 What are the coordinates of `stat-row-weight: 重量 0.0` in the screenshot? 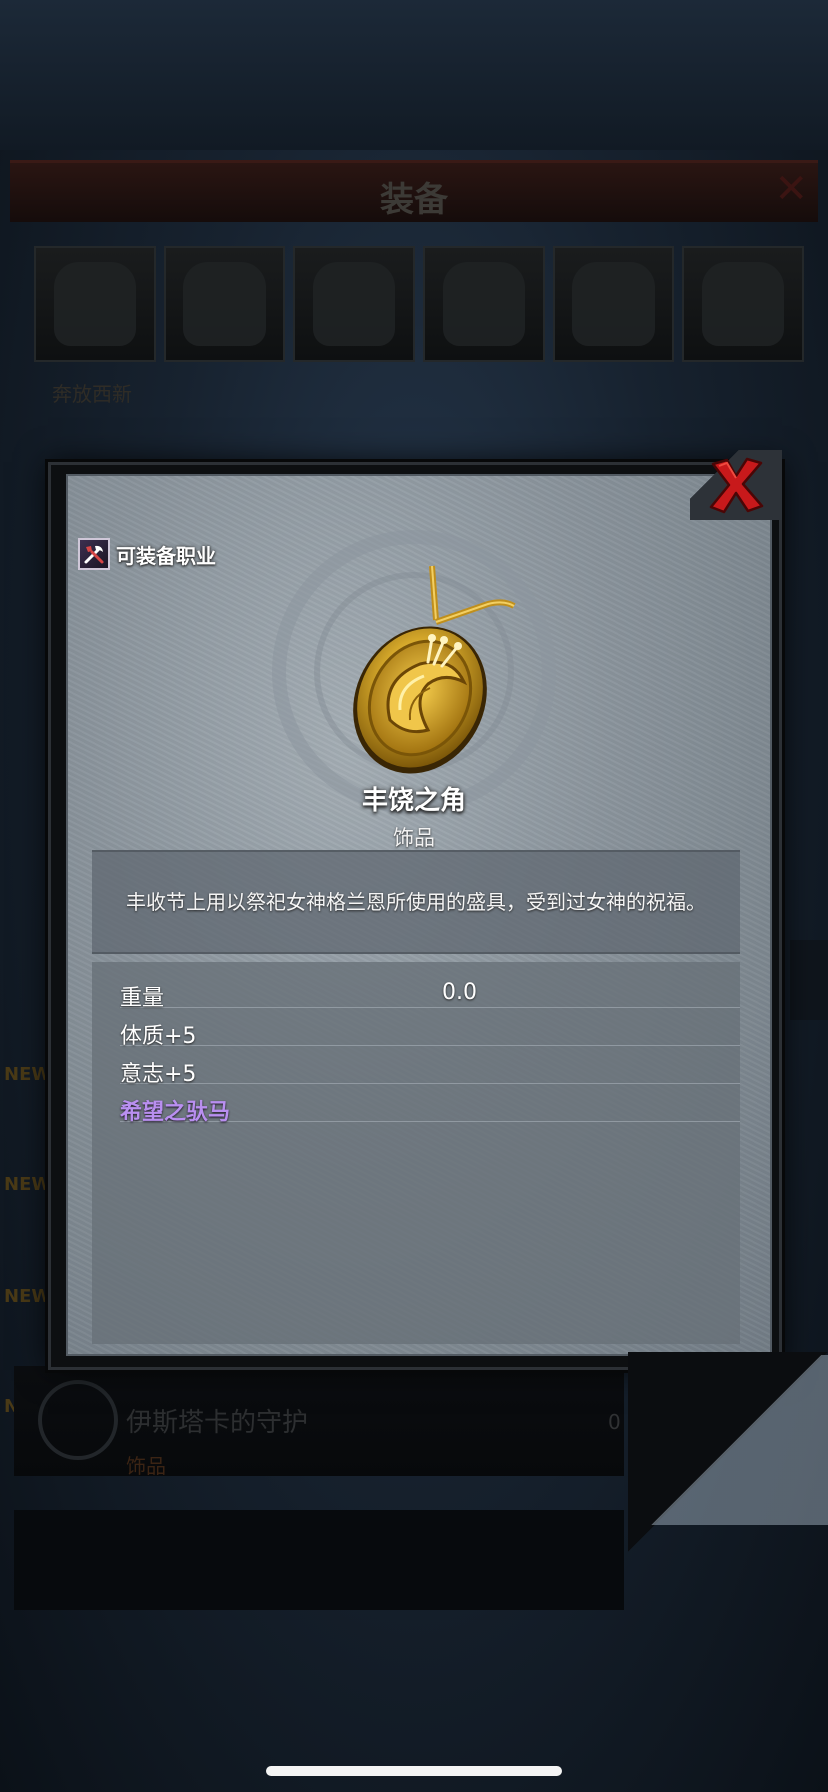 It's located at (430, 990).